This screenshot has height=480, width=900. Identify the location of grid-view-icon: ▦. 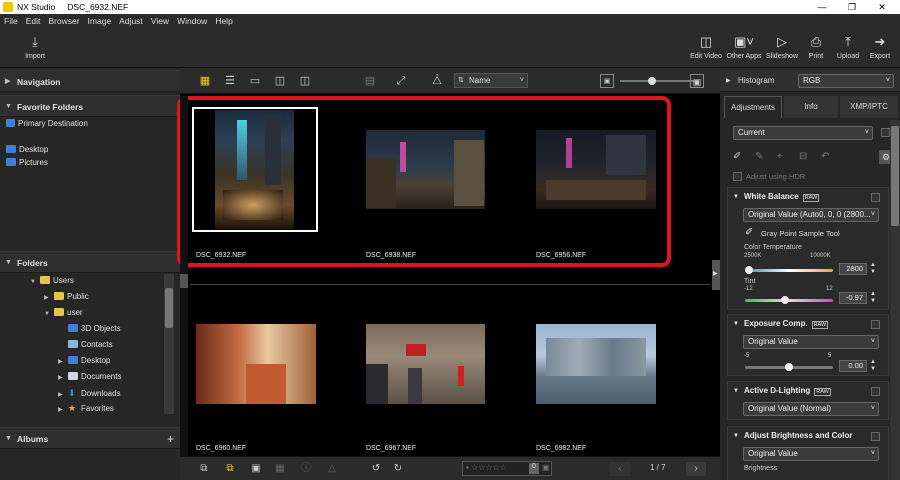
(205, 81).